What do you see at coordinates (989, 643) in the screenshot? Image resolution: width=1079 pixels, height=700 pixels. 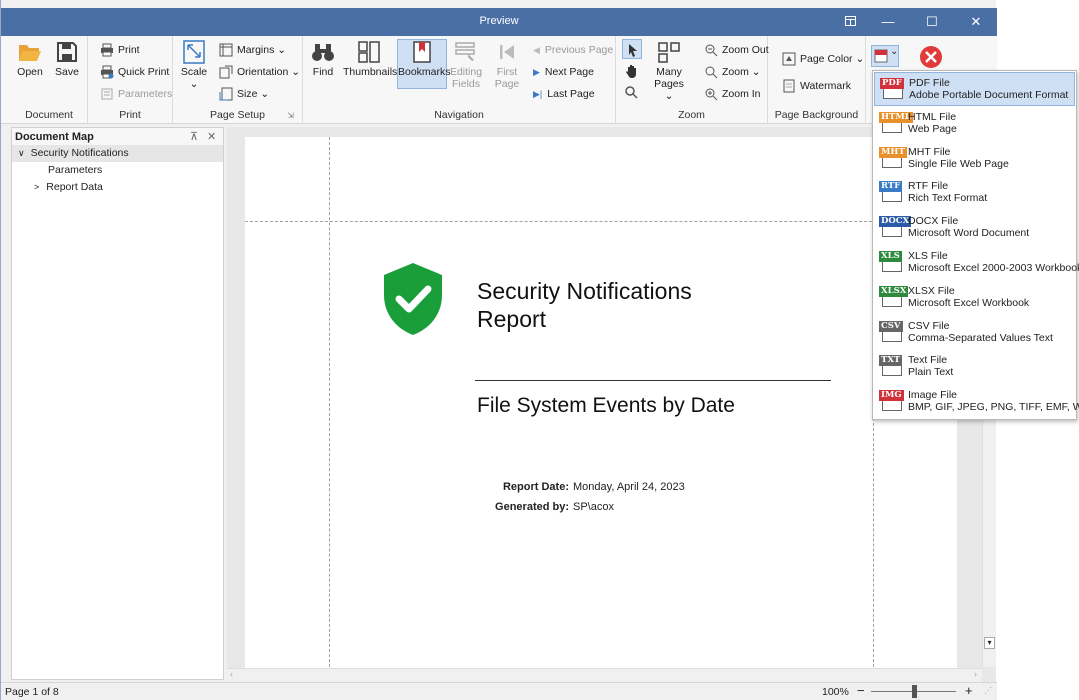 I see `scroll-down-icon: ▾` at bounding box center [989, 643].